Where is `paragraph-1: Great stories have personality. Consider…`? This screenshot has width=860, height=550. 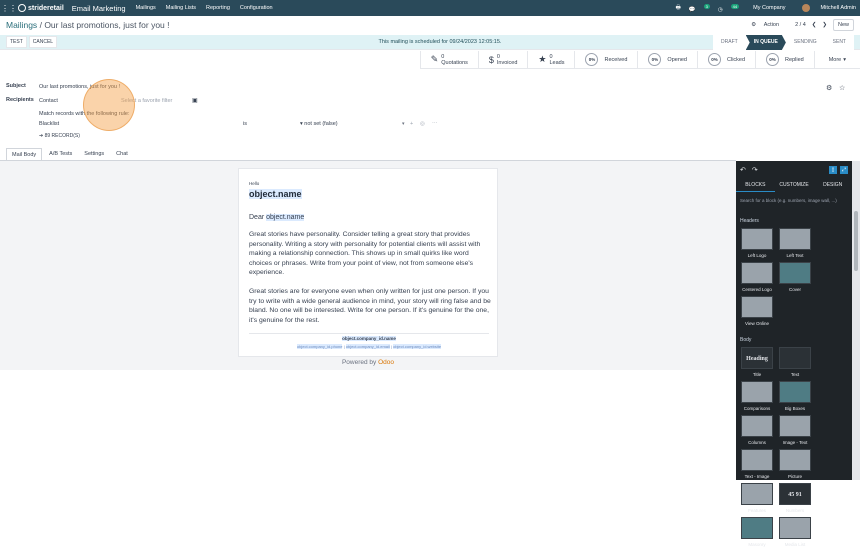 paragraph-1: Great stories have personality. Consider… is located at coordinates (370, 254).